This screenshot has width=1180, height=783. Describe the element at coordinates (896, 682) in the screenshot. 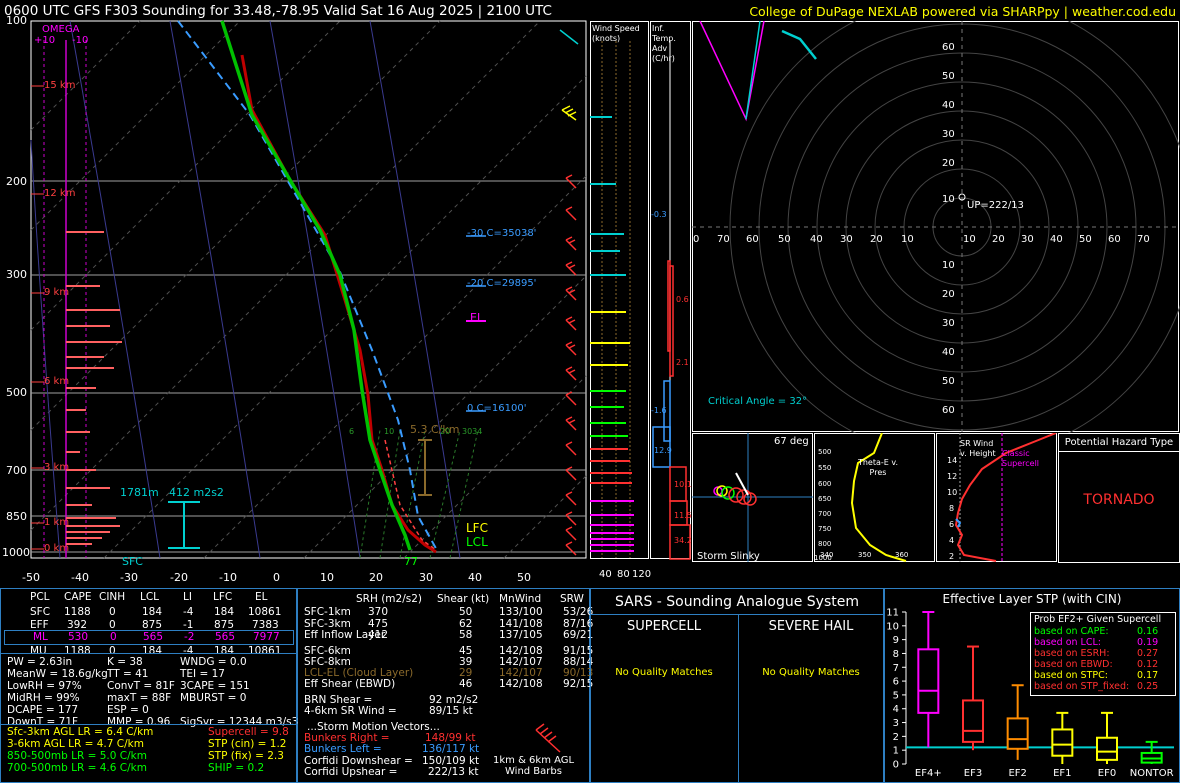

I see `stp-y-tick-label: 6` at that location.